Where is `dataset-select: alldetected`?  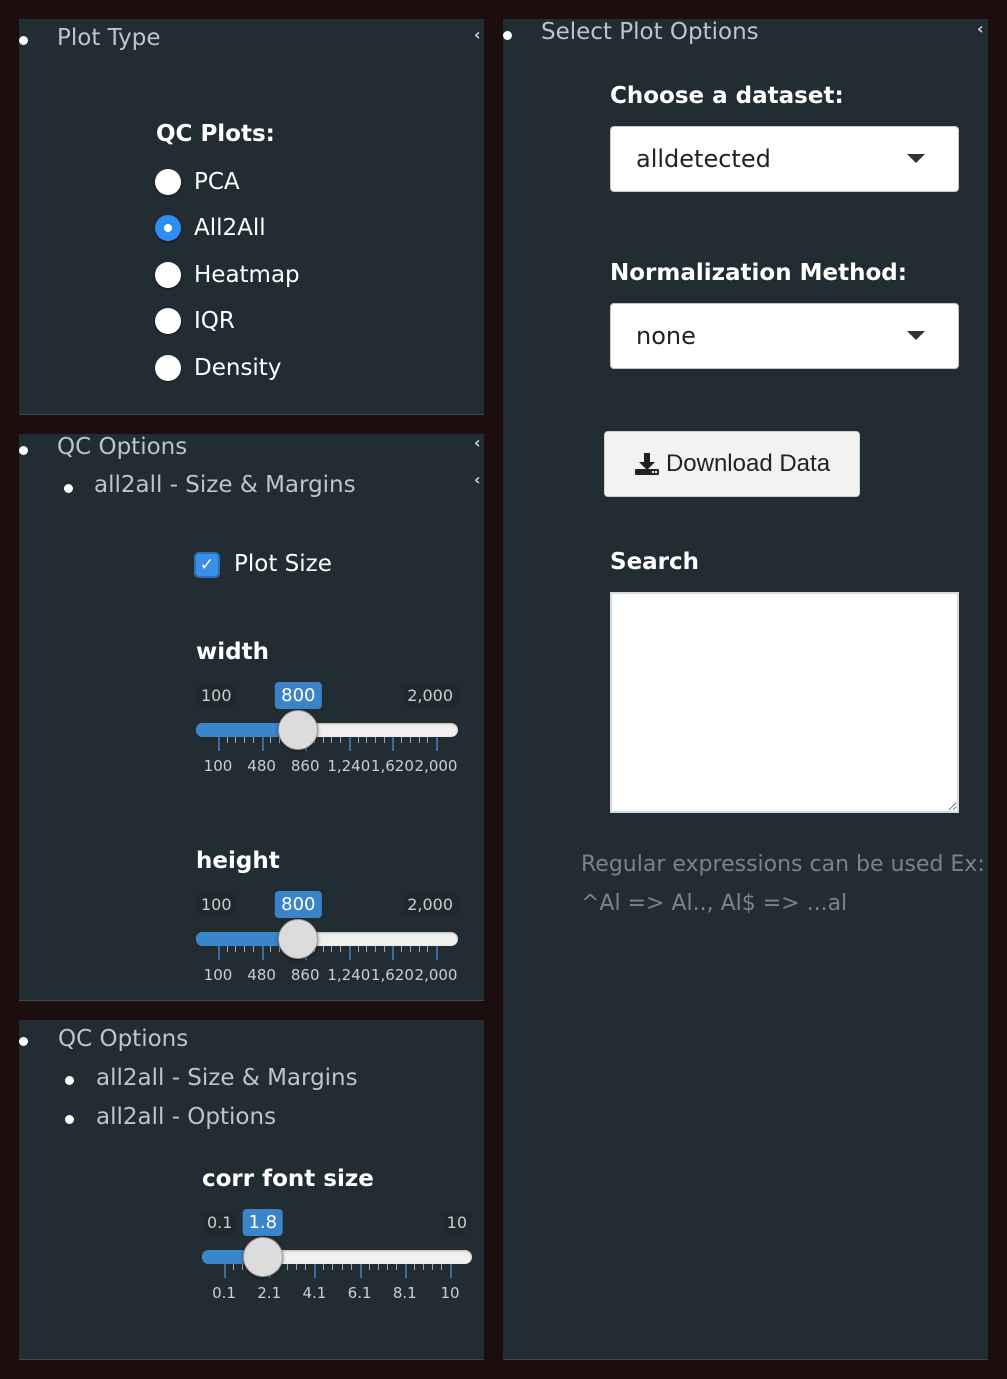 dataset-select: alldetected is located at coordinates (784, 159).